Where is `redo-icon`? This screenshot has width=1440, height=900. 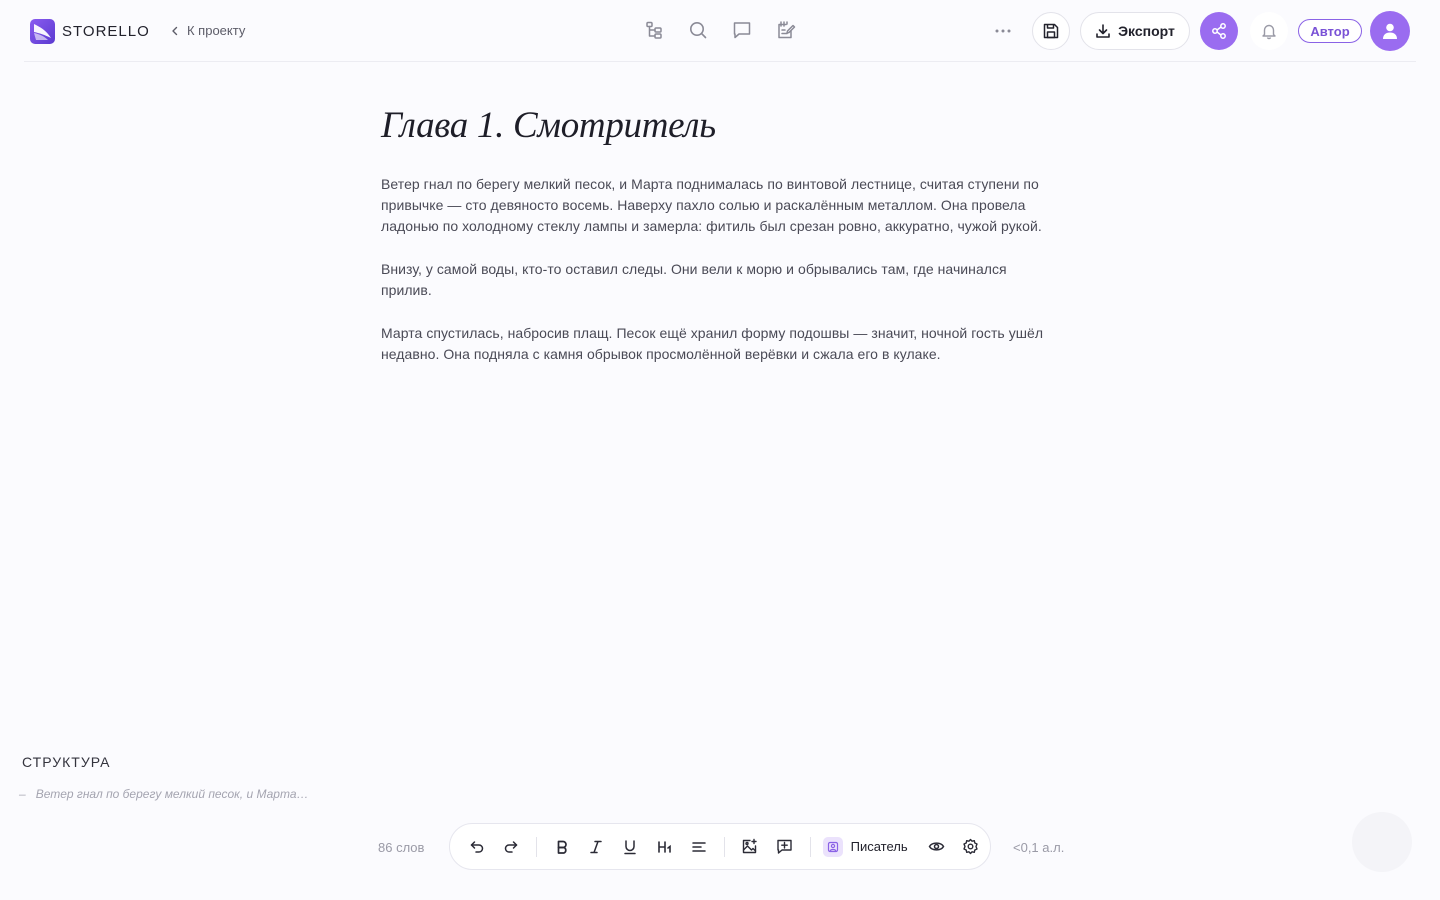
redo-icon is located at coordinates (511, 847).